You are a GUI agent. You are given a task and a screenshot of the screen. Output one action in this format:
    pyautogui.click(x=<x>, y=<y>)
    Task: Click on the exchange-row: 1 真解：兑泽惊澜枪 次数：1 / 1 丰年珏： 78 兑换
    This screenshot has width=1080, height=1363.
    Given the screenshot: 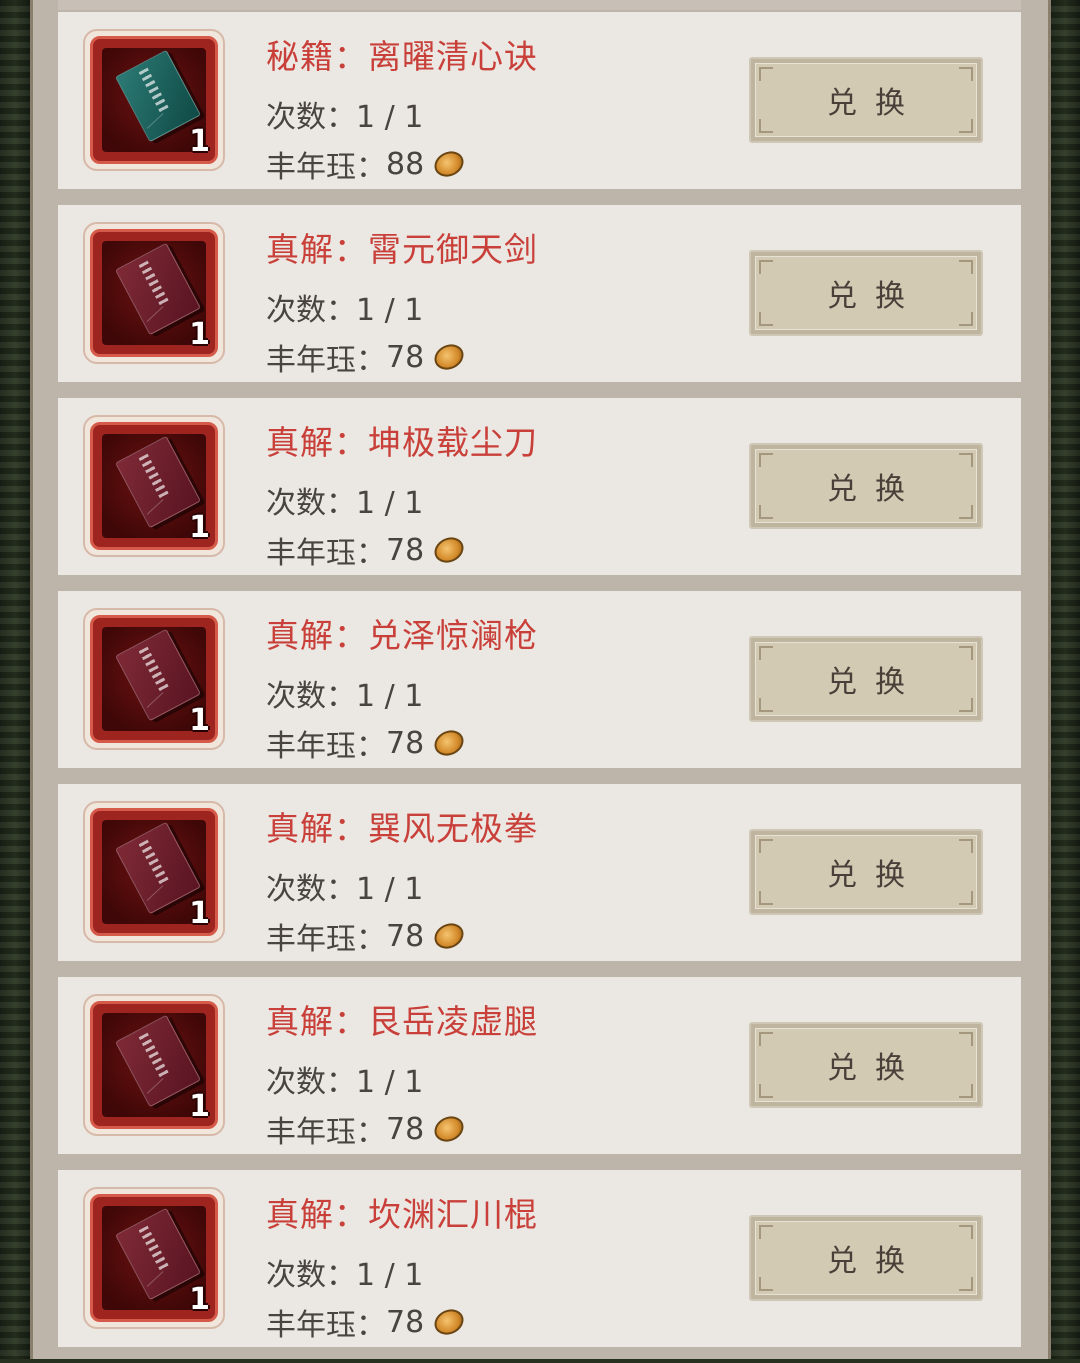 What is the action you would take?
    pyautogui.click(x=539, y=679)
    